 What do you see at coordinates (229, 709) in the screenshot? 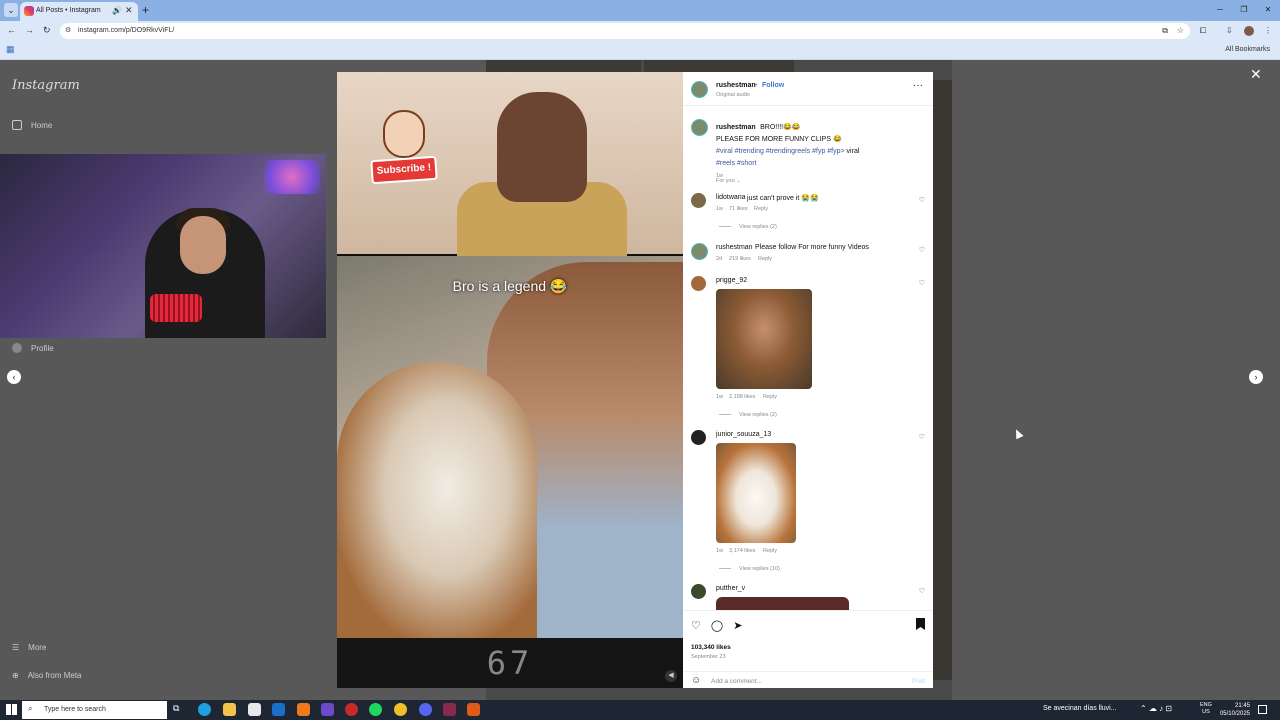
I see `file-explorer-icon` at bounding box center [229, 709].